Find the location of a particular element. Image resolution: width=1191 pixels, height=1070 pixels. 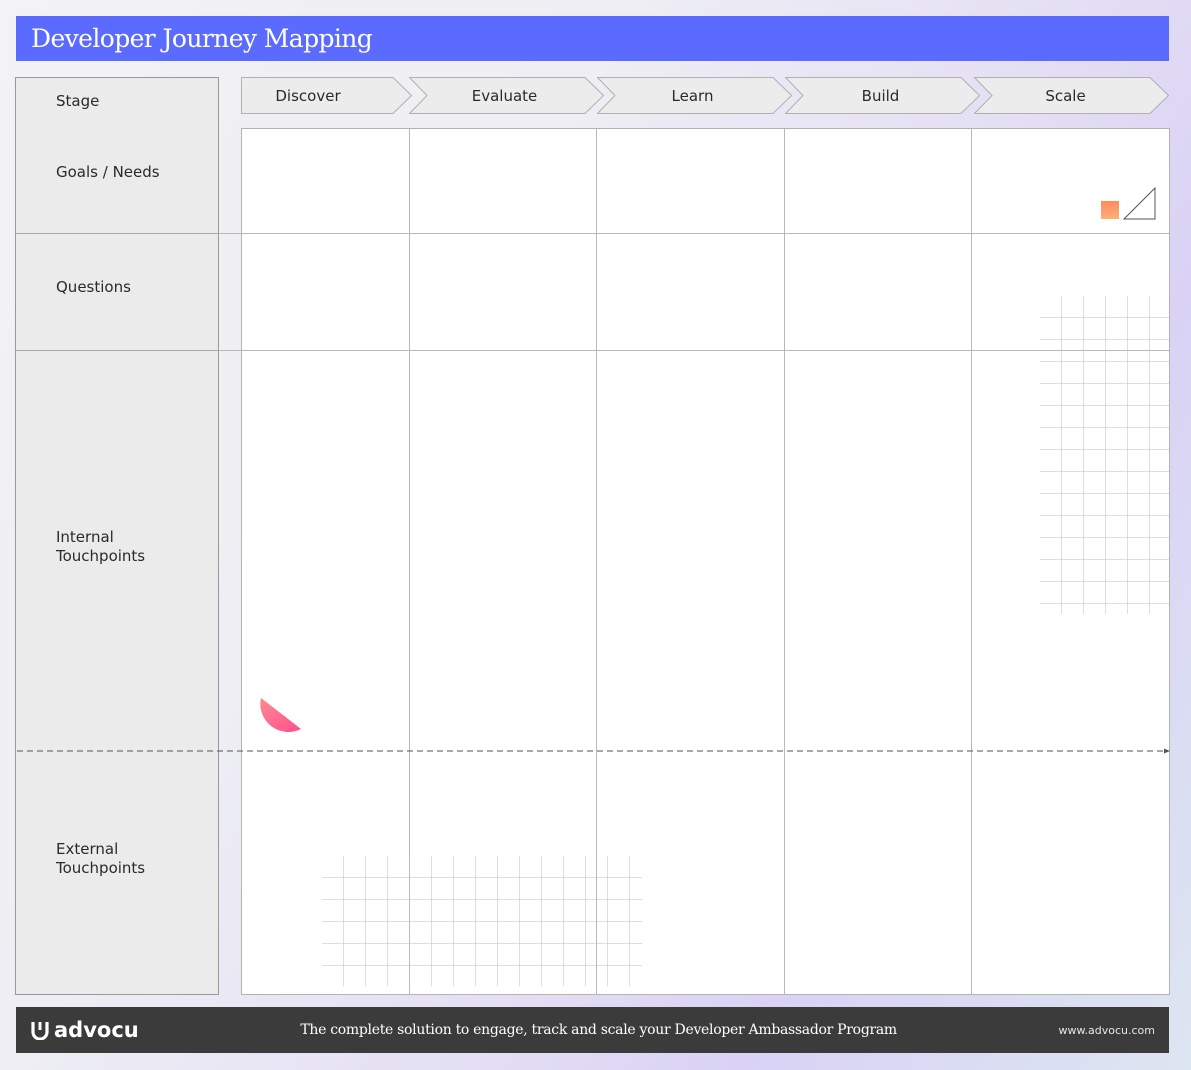

page-title: Developer Journey Mapping is located at coordinates (202, 38).